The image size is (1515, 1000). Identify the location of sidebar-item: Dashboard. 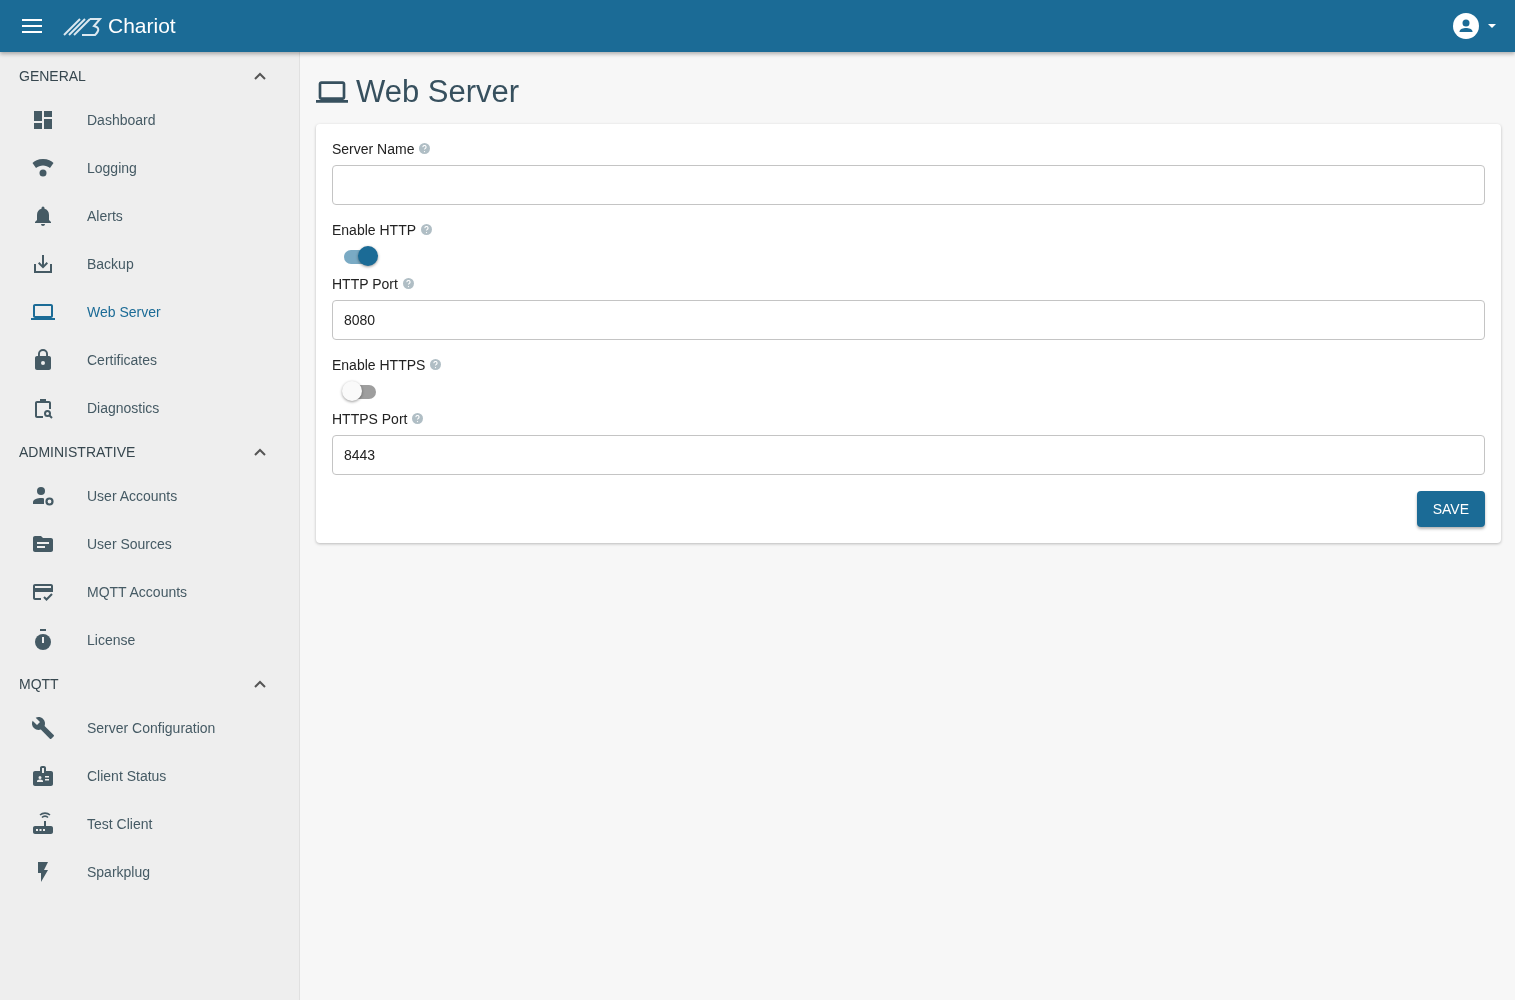
(149, 120).